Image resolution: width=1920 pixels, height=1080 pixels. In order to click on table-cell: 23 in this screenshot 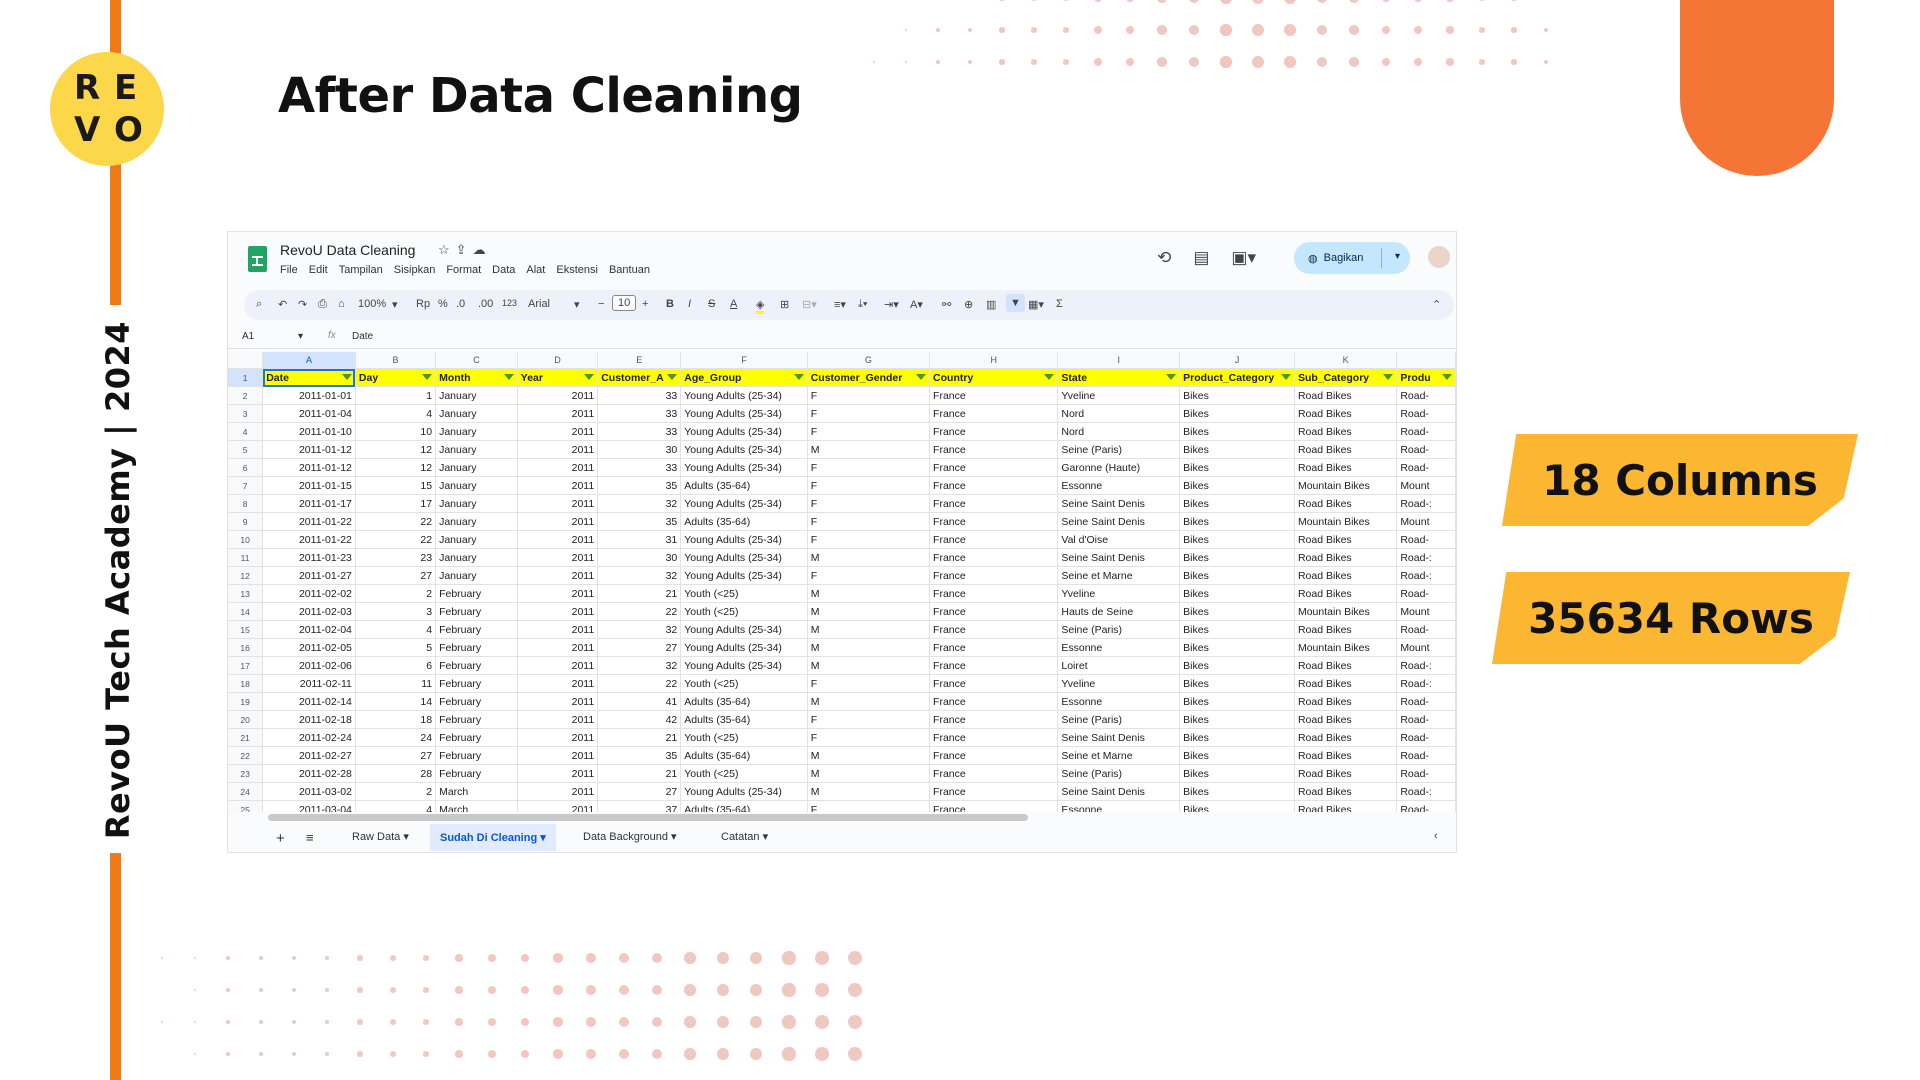, I will do `click(396, 557)`.